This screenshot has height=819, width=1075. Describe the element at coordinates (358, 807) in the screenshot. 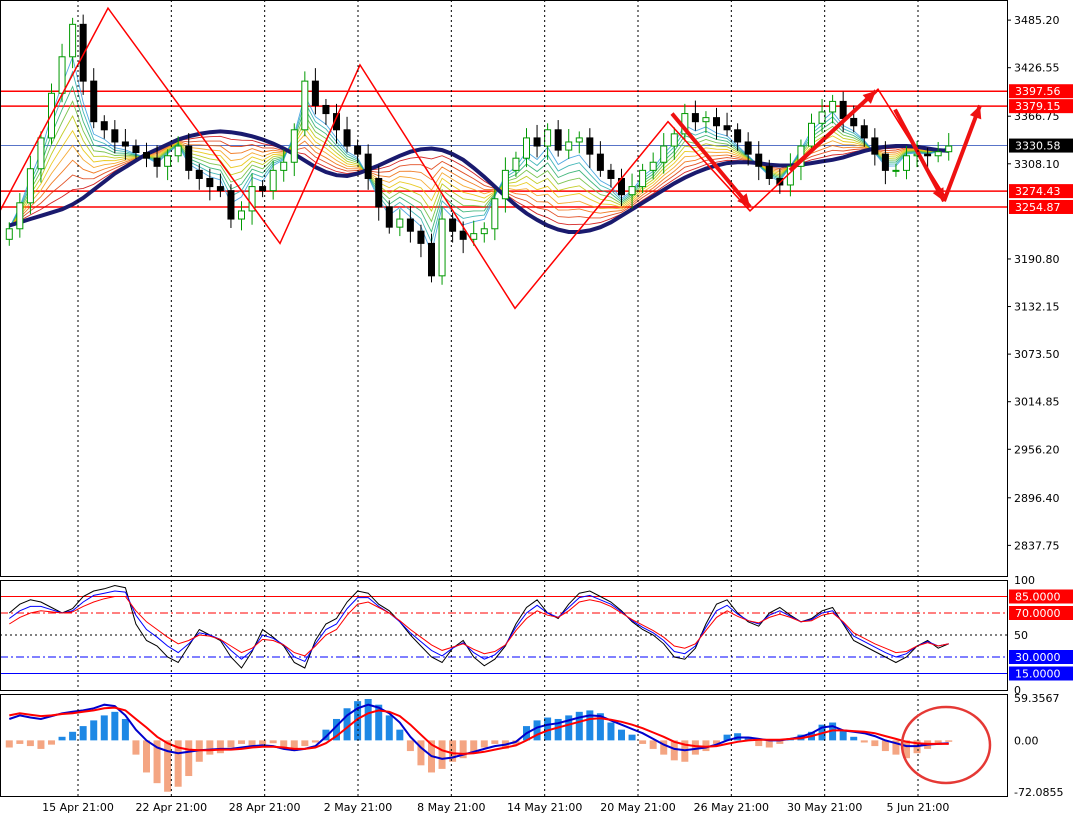

I see `x-tick-label: 2 May 21:00` at that location.